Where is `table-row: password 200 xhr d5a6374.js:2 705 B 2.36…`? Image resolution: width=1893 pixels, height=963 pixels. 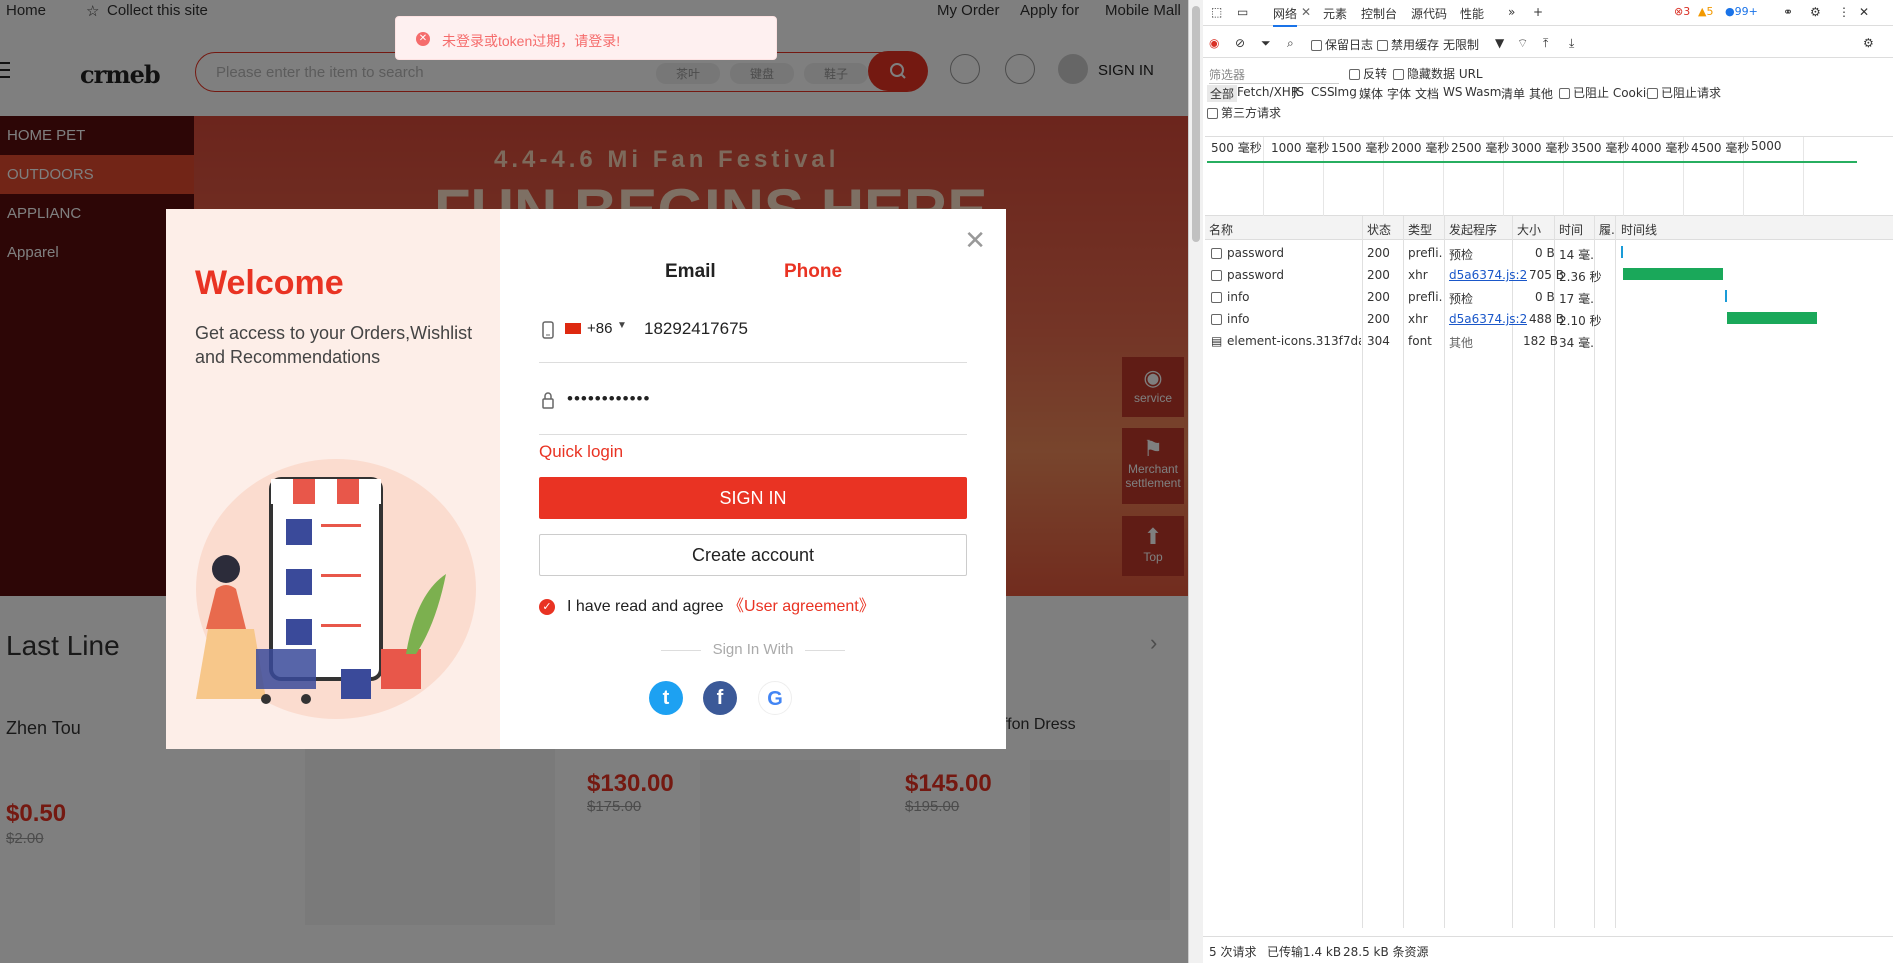 table-row: password 200 xhr d5a6374.js:2 705 B 2.36… is located at coordinates (1549, 275).